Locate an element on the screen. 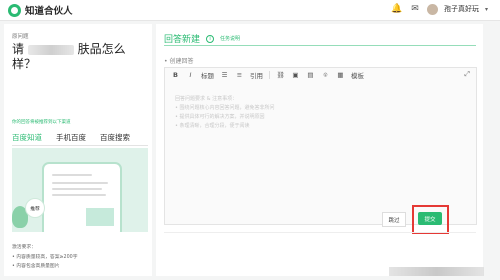 The image size is (500, 280). italic-button: I is located at coordinates (190, 75).